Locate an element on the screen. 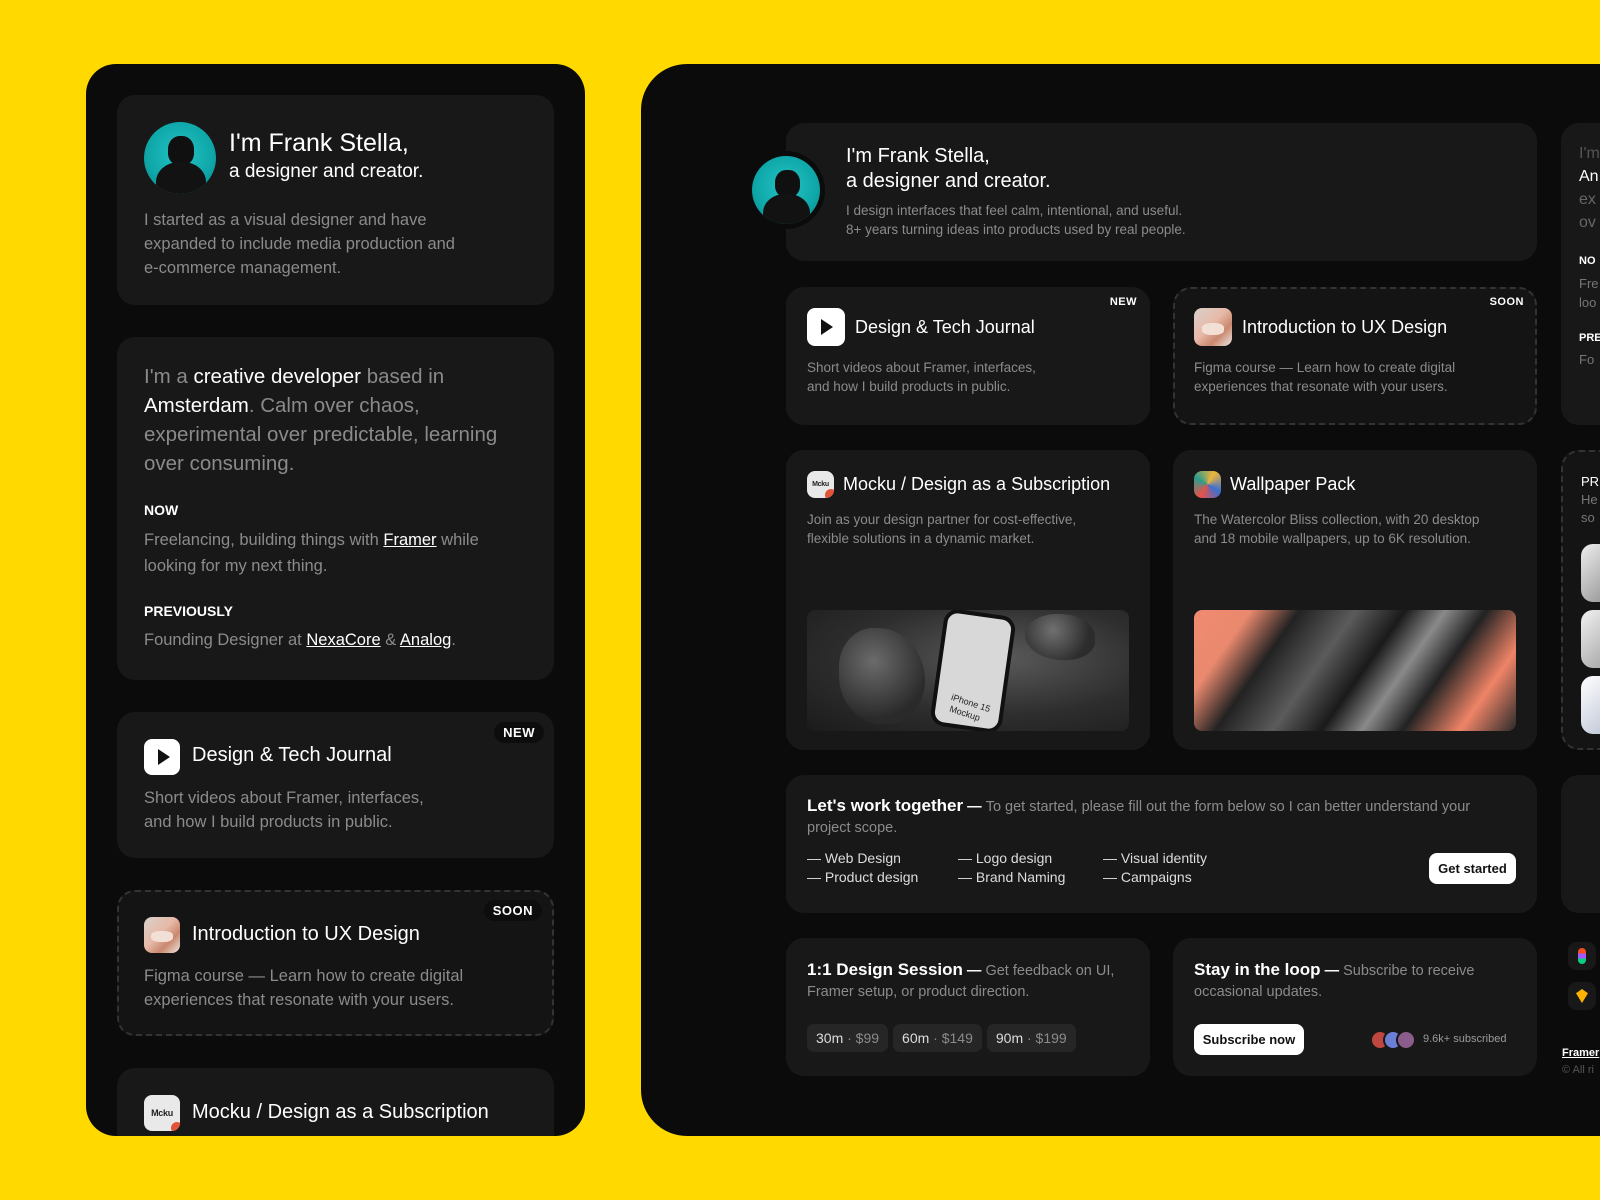 Image resolution: width=1600 pixels, height=1200 pixels. framer-link: Framer is located at coordinates (409, 540).